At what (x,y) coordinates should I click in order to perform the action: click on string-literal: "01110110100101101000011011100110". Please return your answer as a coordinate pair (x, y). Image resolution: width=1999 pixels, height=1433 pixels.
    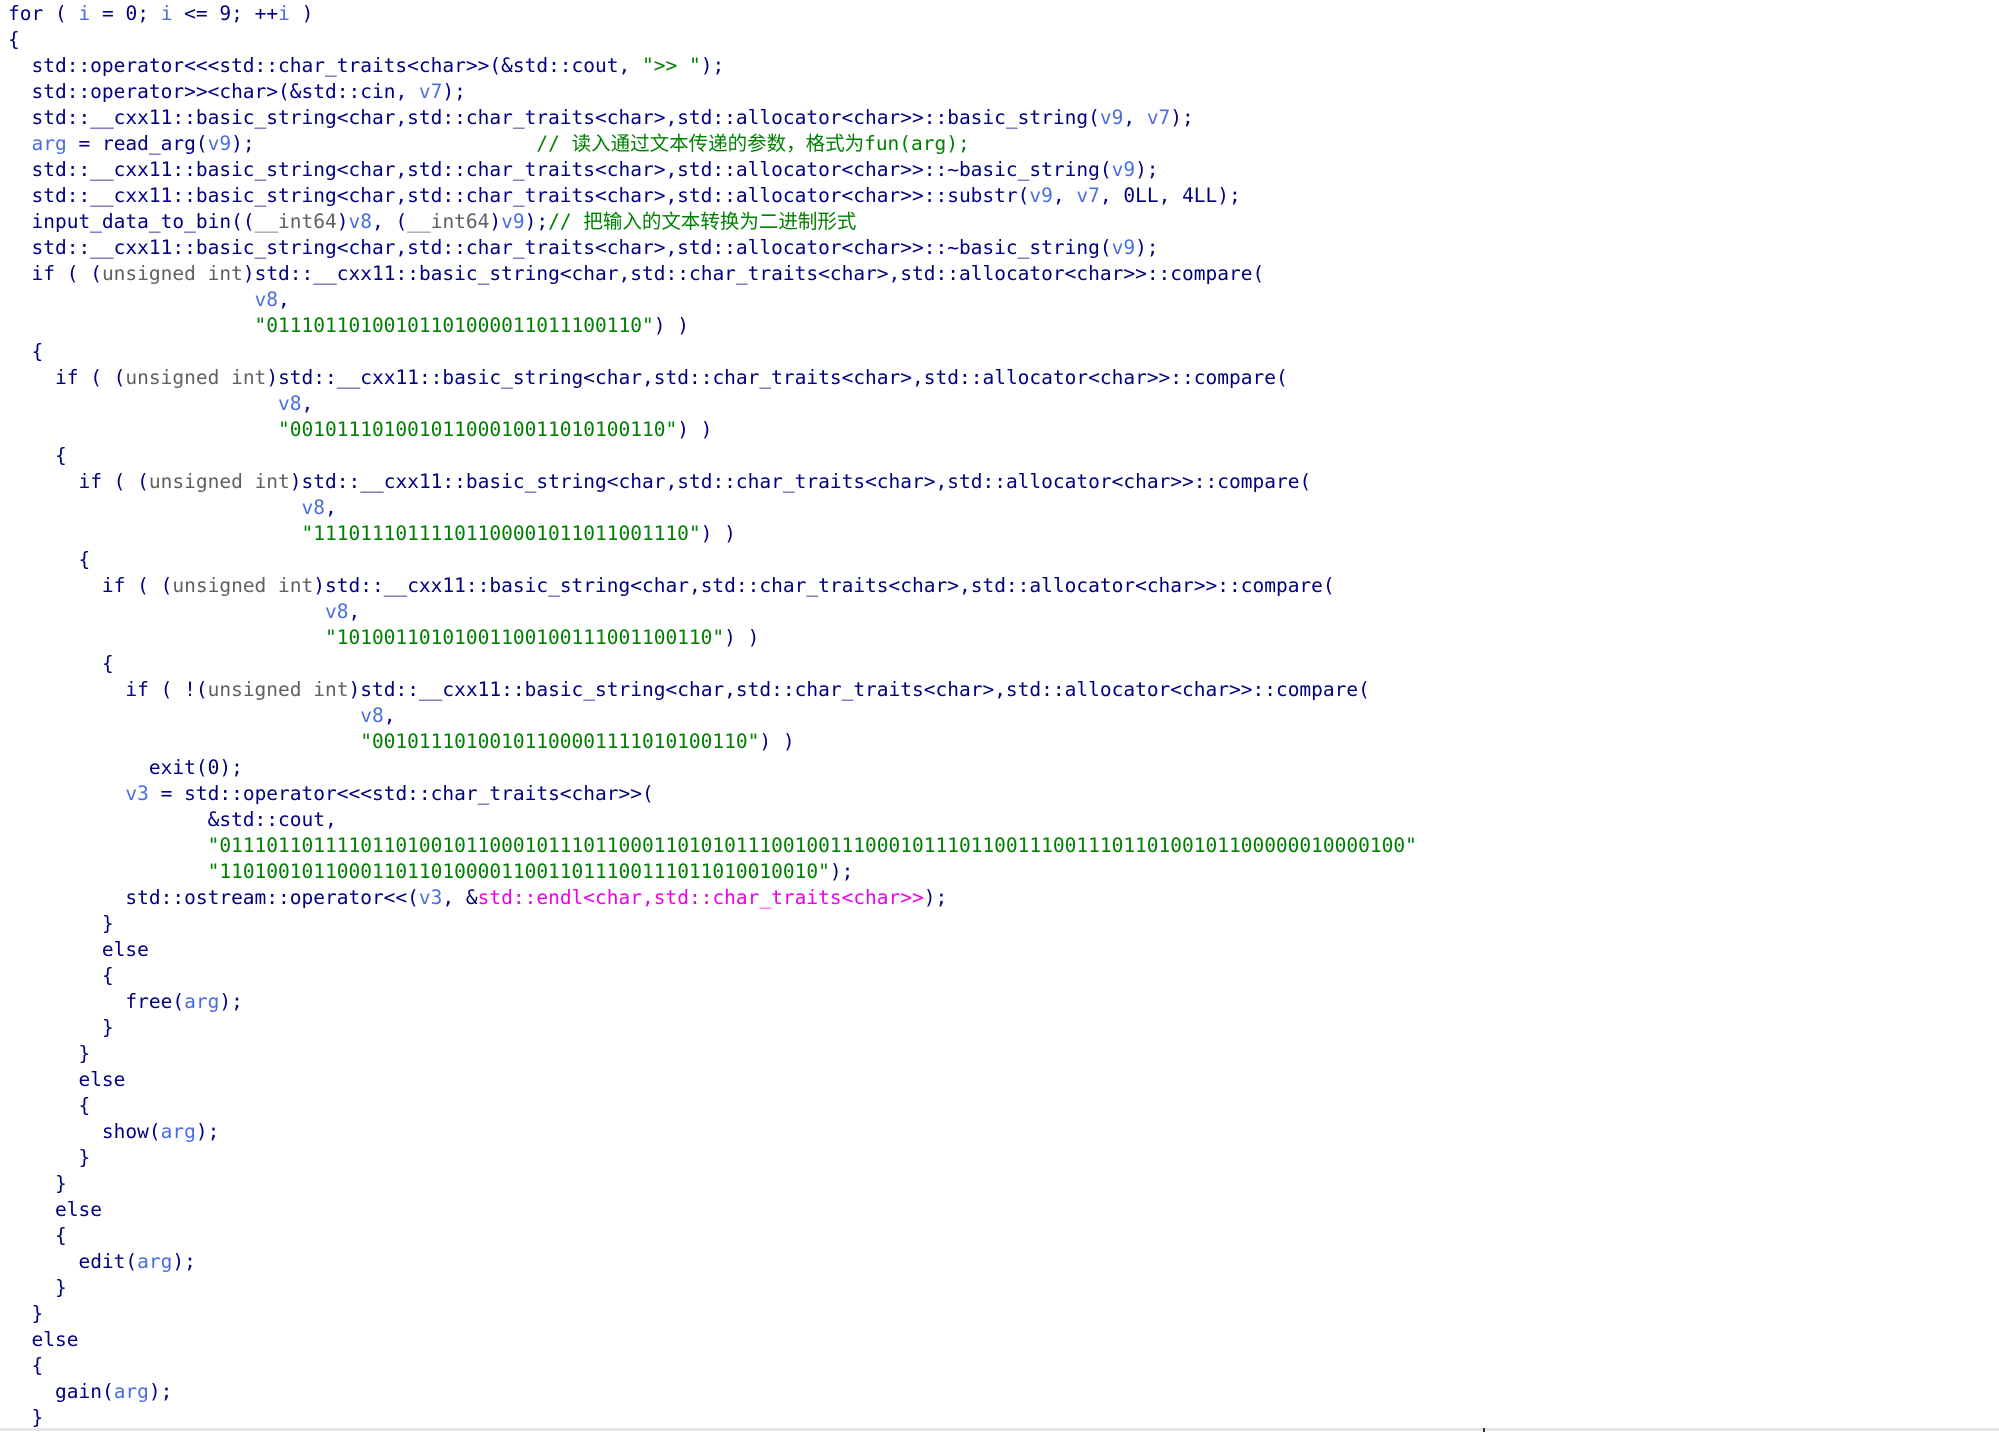
    Looking at the image, I should click on (454, 325).